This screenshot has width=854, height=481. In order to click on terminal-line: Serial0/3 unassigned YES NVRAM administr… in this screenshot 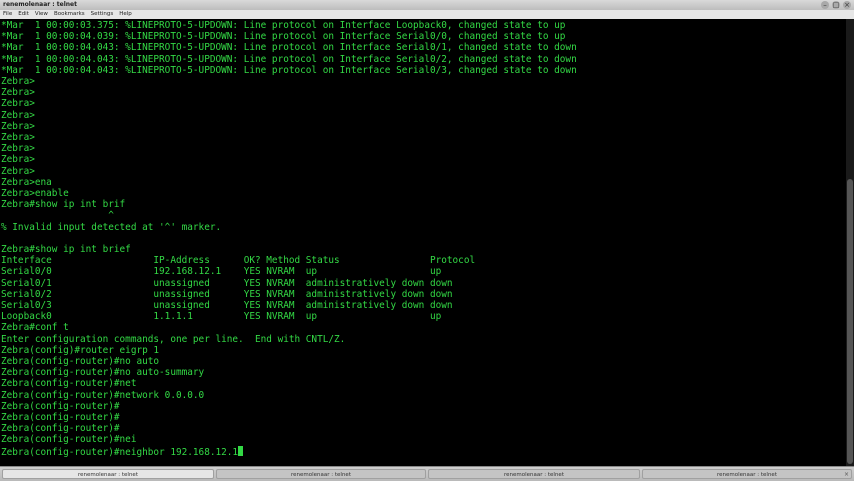, I will do `click(227, 305)`.